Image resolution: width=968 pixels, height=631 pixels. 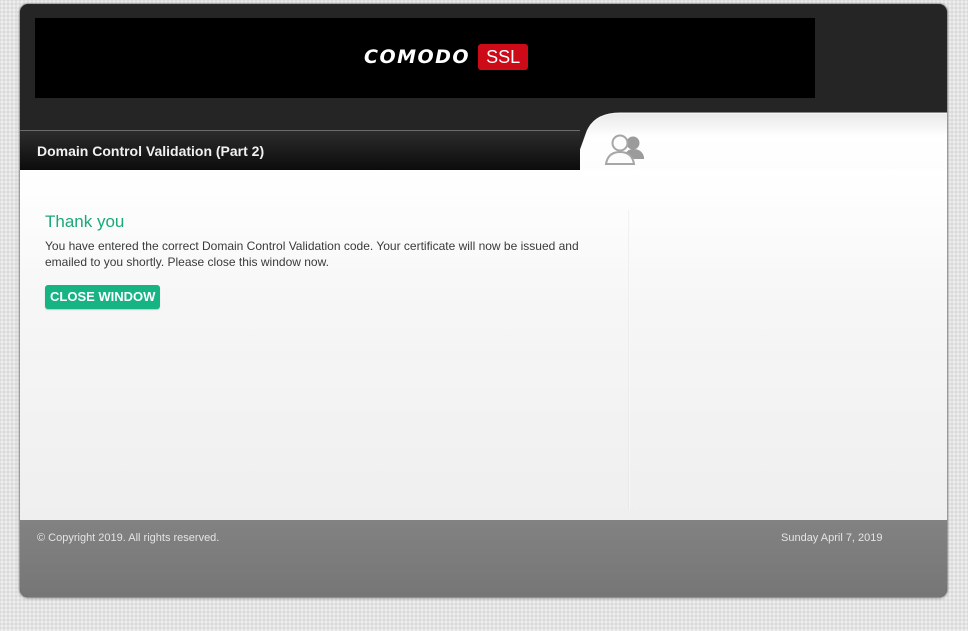 I want to click on column-divider, so click(x=629, y=360).